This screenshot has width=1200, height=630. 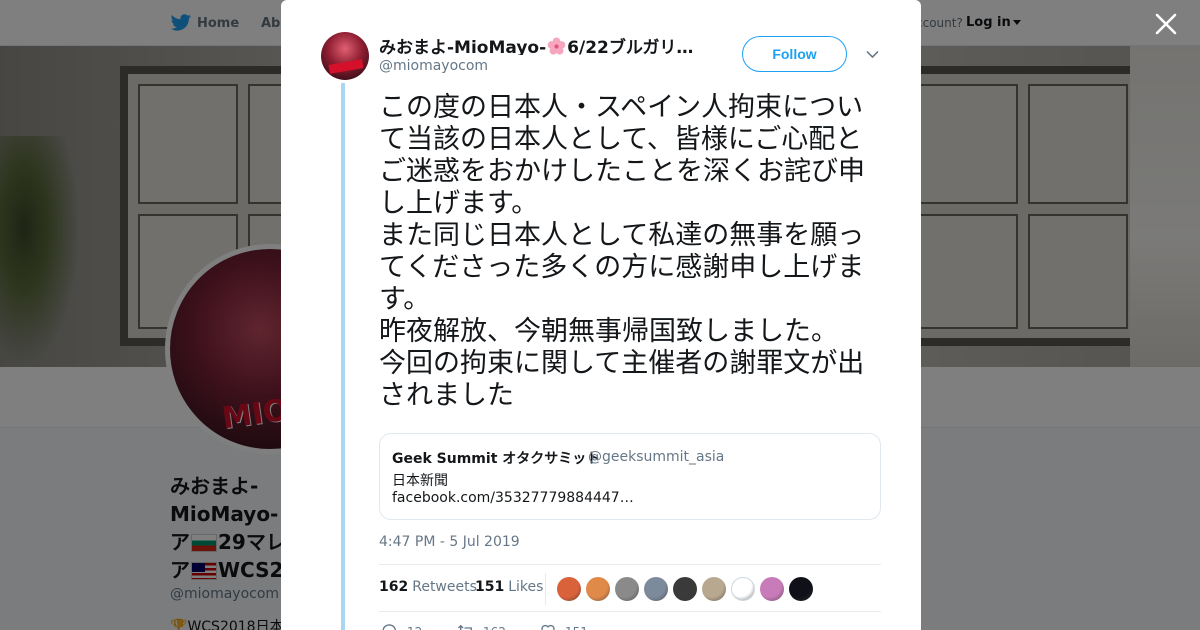 I want to click on tweet-actions: 12 162 151, so click(x=529, y=626).